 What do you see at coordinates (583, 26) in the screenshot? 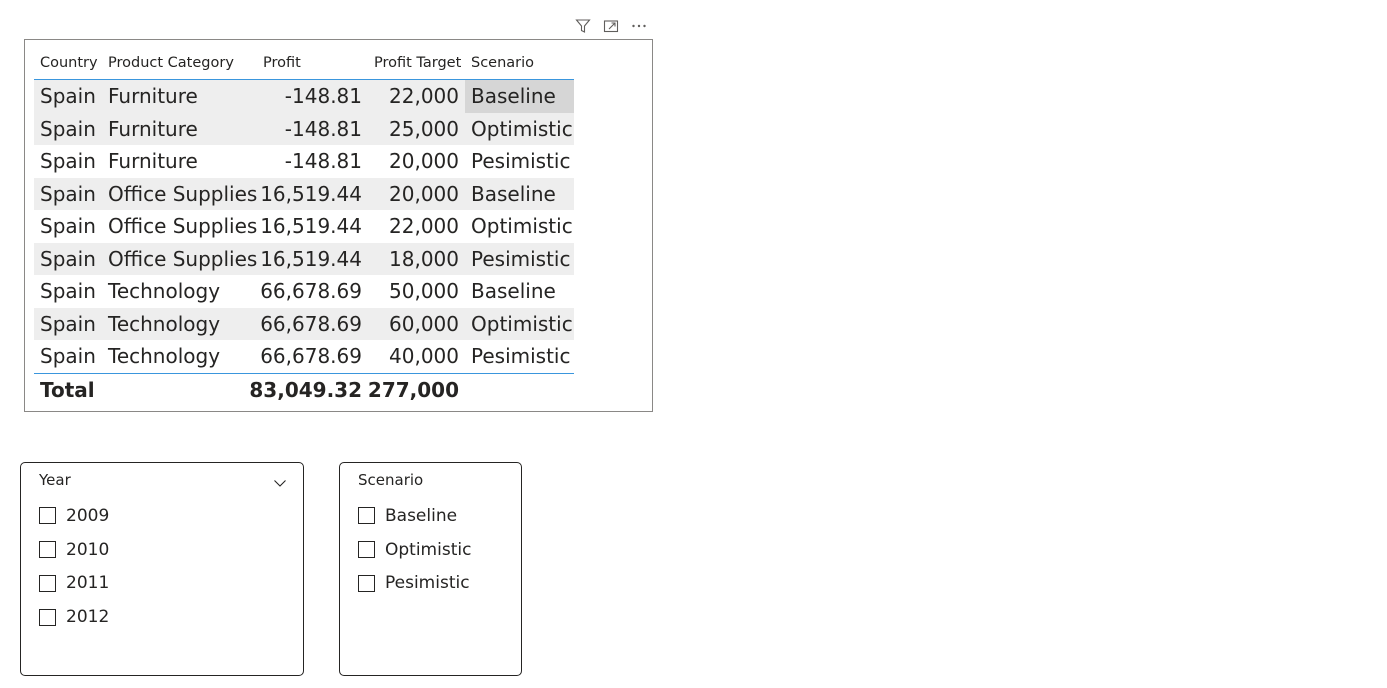
I see `filter-icon` at bounding box center [583, 26].